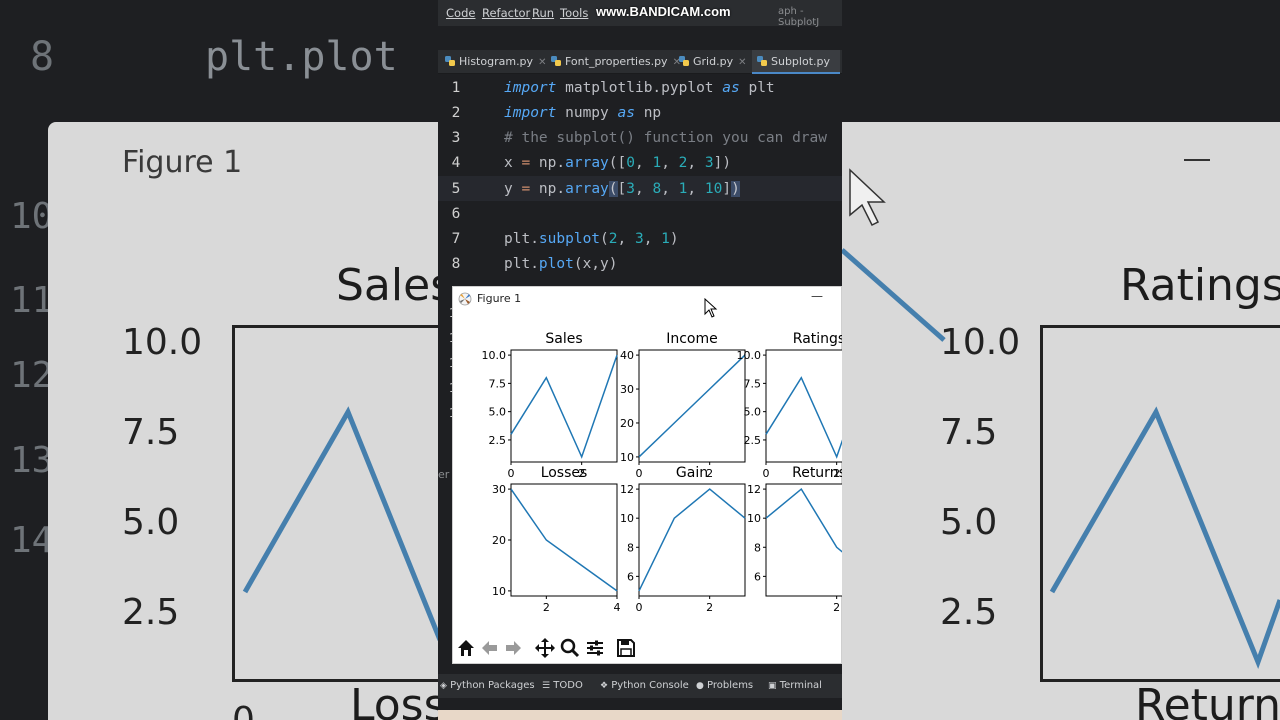 The height and width of the screenshot is (720, 1280). I want to click on subplot-title: Returns, so click(817, 473).